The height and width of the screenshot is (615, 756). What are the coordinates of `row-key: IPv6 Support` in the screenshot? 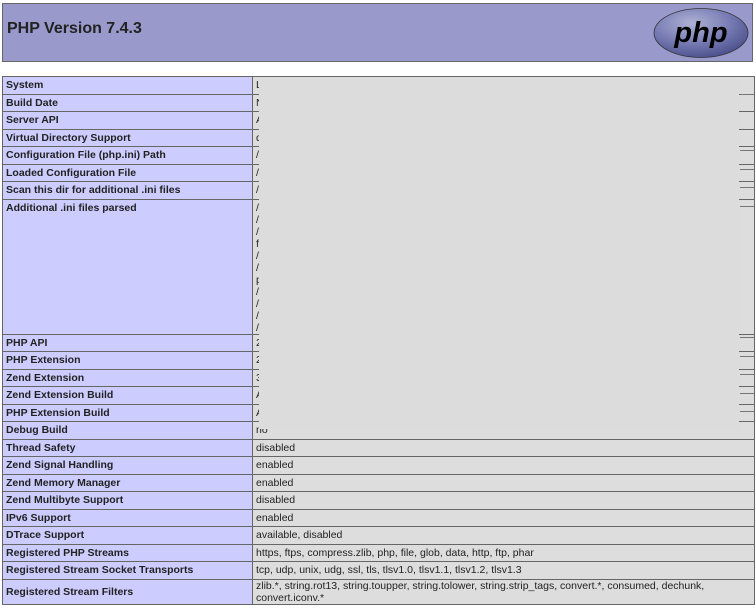 It's located at (127, 517).